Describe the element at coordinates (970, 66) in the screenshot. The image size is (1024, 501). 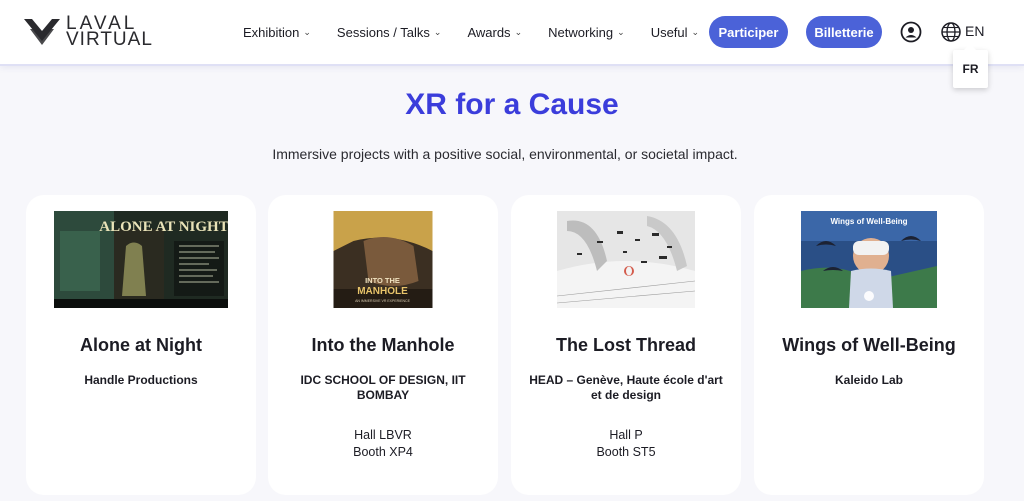
I see `language-option-fr: FR` at that location.